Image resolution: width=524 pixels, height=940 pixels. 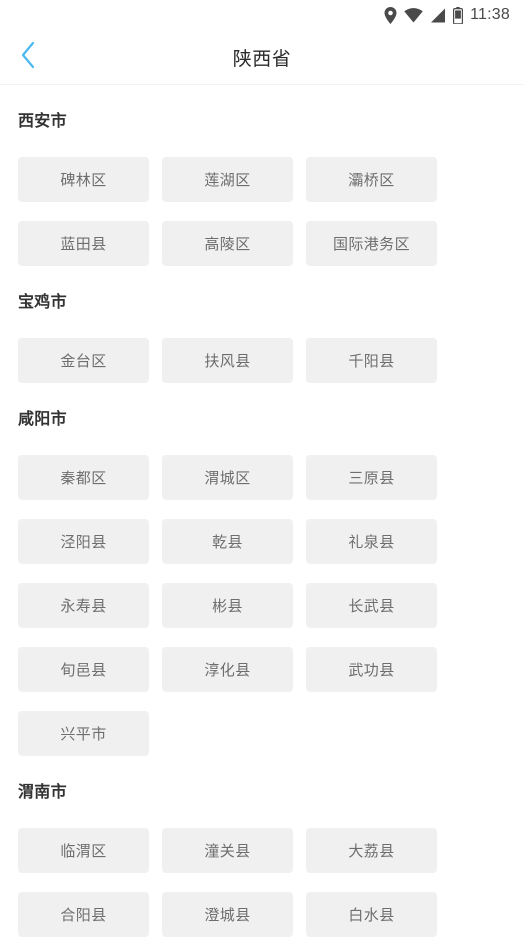 What do you see at coordinates (42, 419) in the screenshot?
I see `city-section-title: 咸阳市` at bounding box center [42, 419].